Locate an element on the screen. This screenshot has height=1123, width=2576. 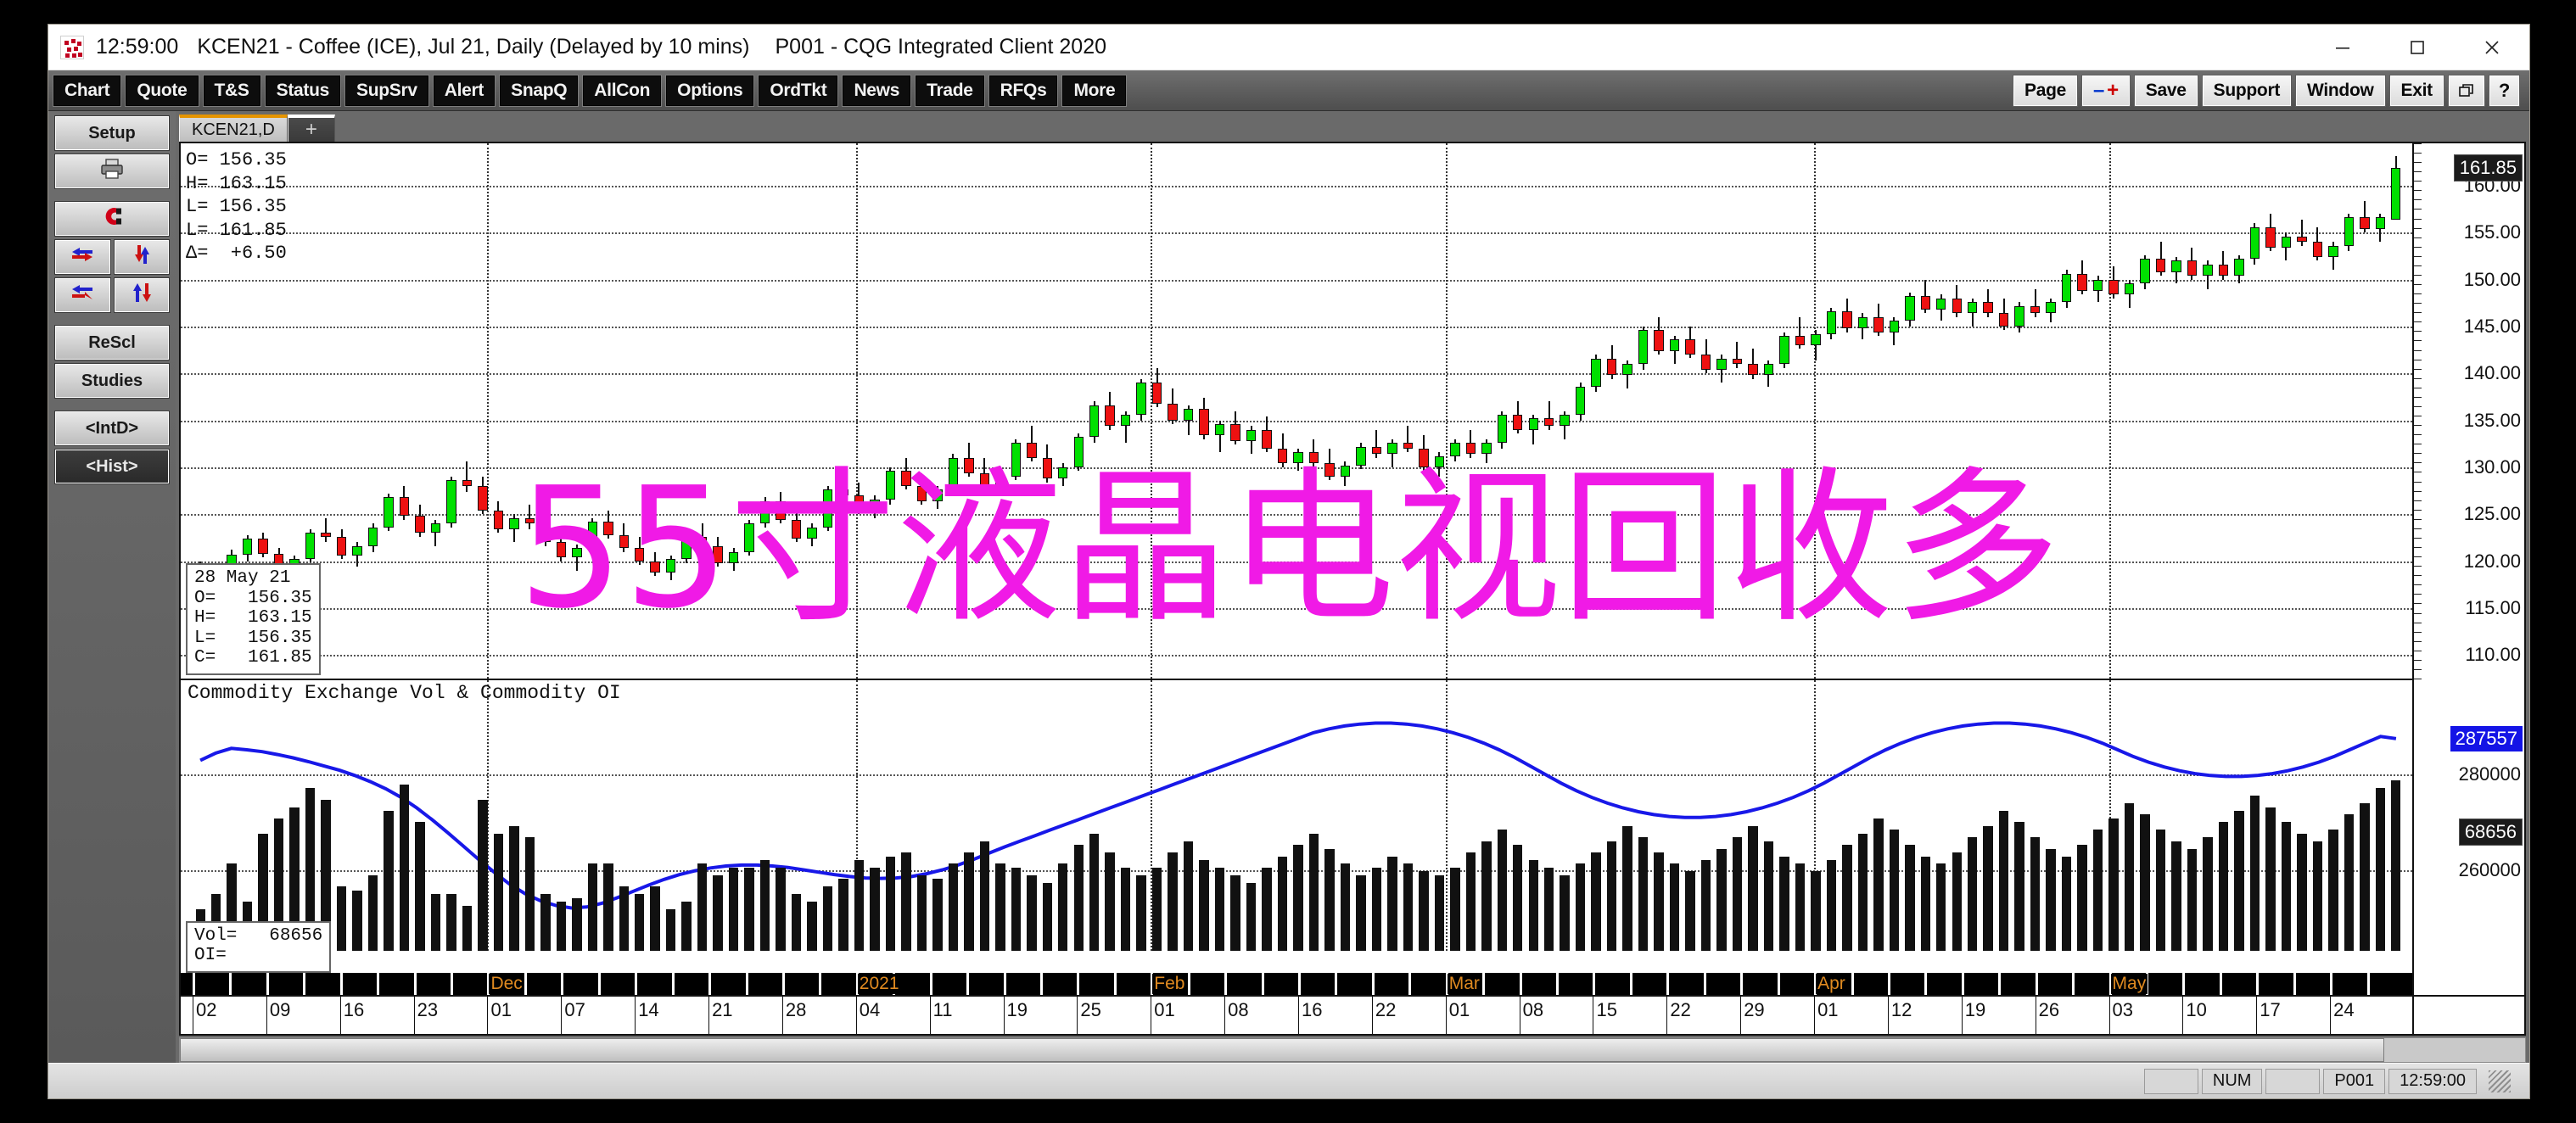
status-page: P001 is located at coordinates (2354, 1081).